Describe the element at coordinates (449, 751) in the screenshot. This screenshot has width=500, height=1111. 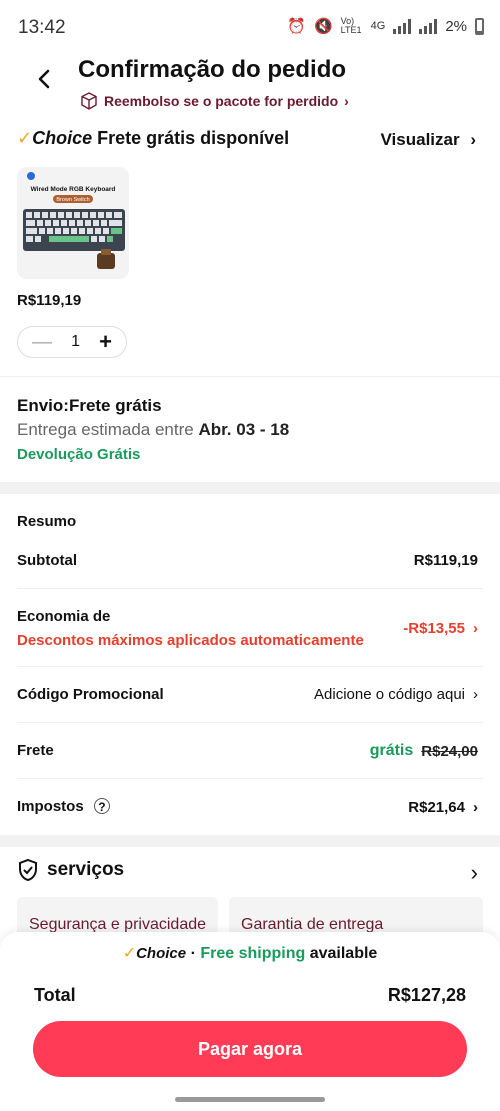
I see `shipping-old-price: R$24,00` at that location.